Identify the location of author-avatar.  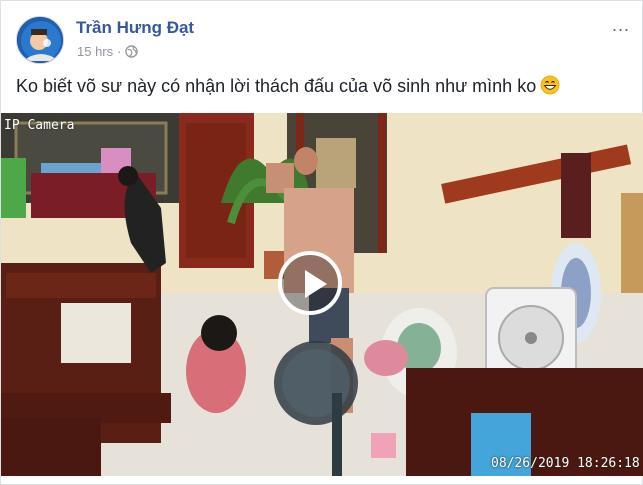
(40, 40).